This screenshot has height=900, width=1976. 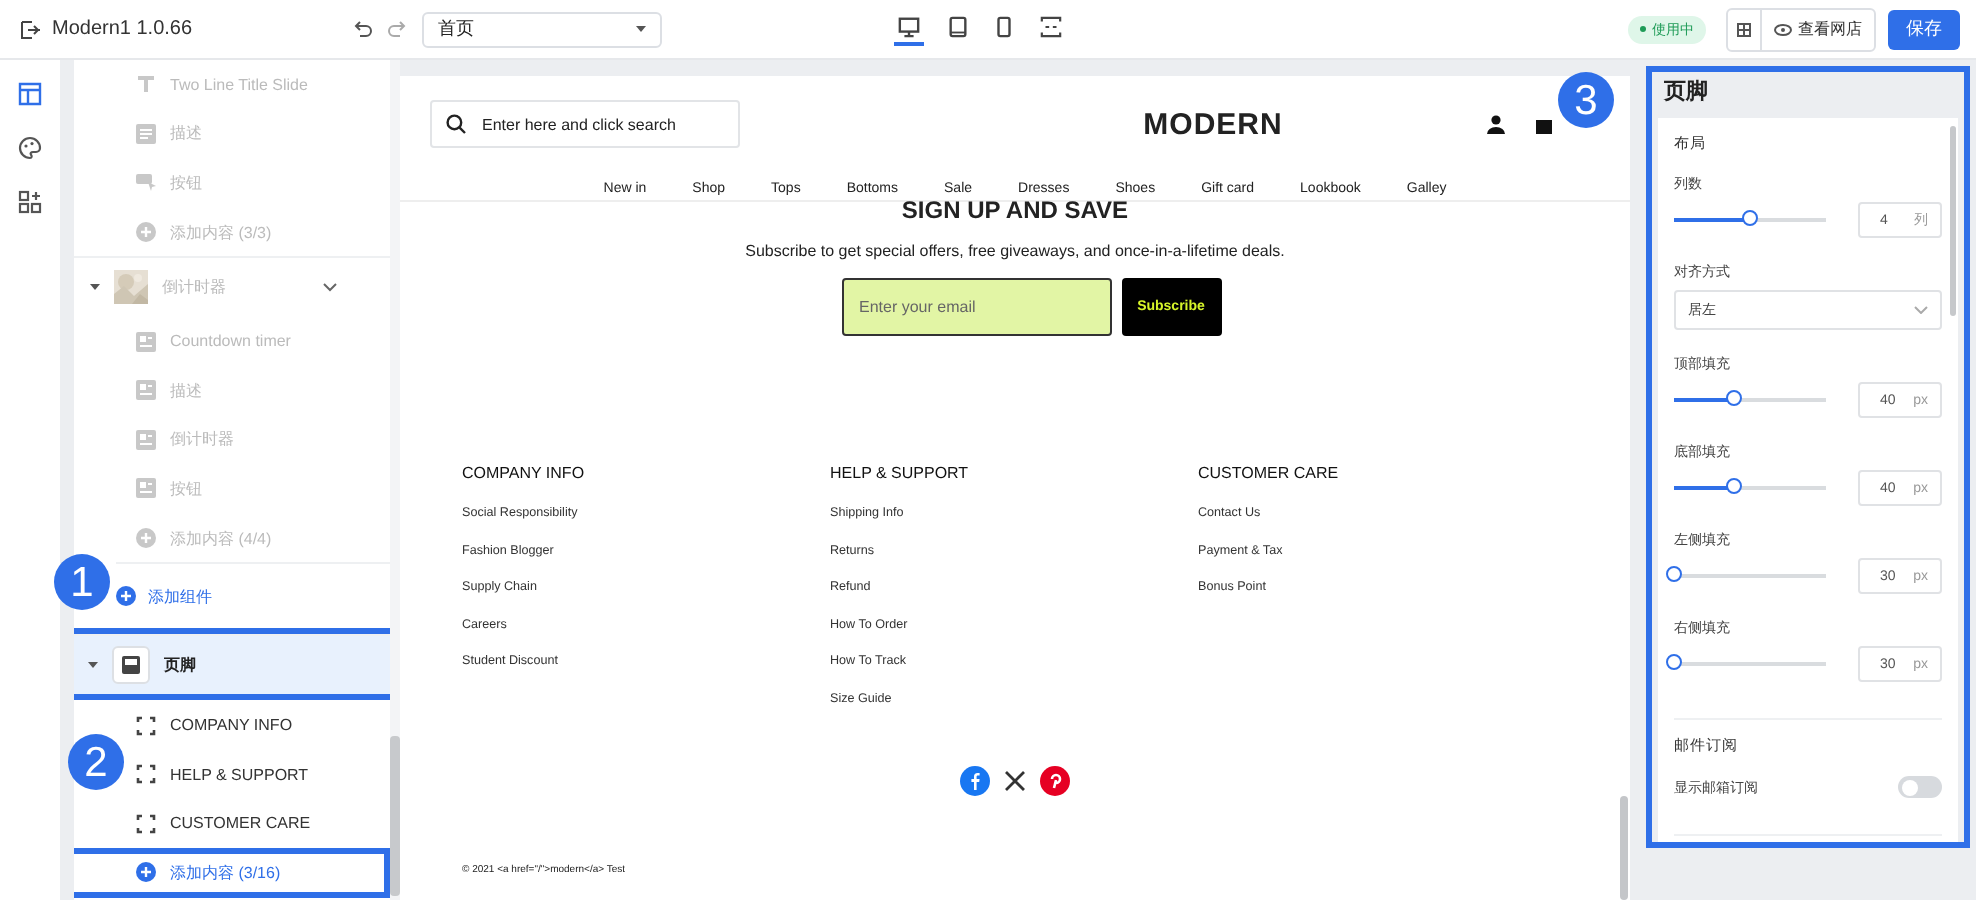 What do you see at coordinates (330, 287) in the screenshot?
I see `chevron-icon` at bounding box center [330, 287].